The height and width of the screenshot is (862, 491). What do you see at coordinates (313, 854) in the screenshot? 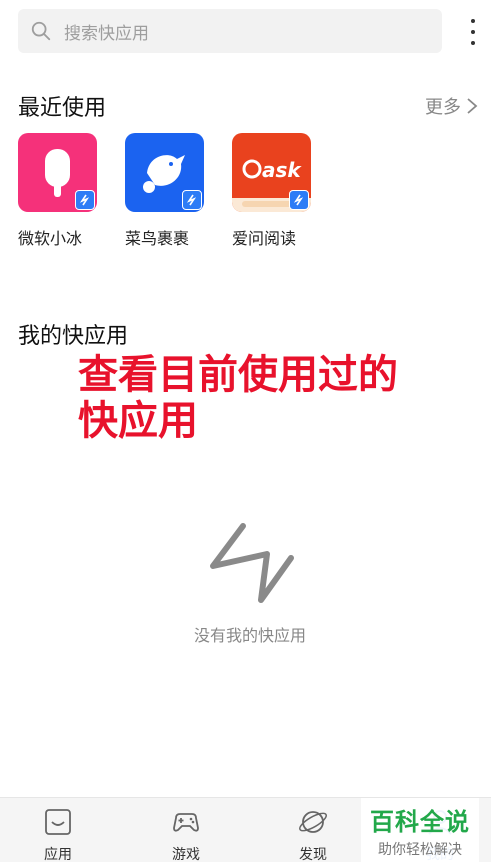
I see `nav-label: 发现` at bounding box center [313, 854].